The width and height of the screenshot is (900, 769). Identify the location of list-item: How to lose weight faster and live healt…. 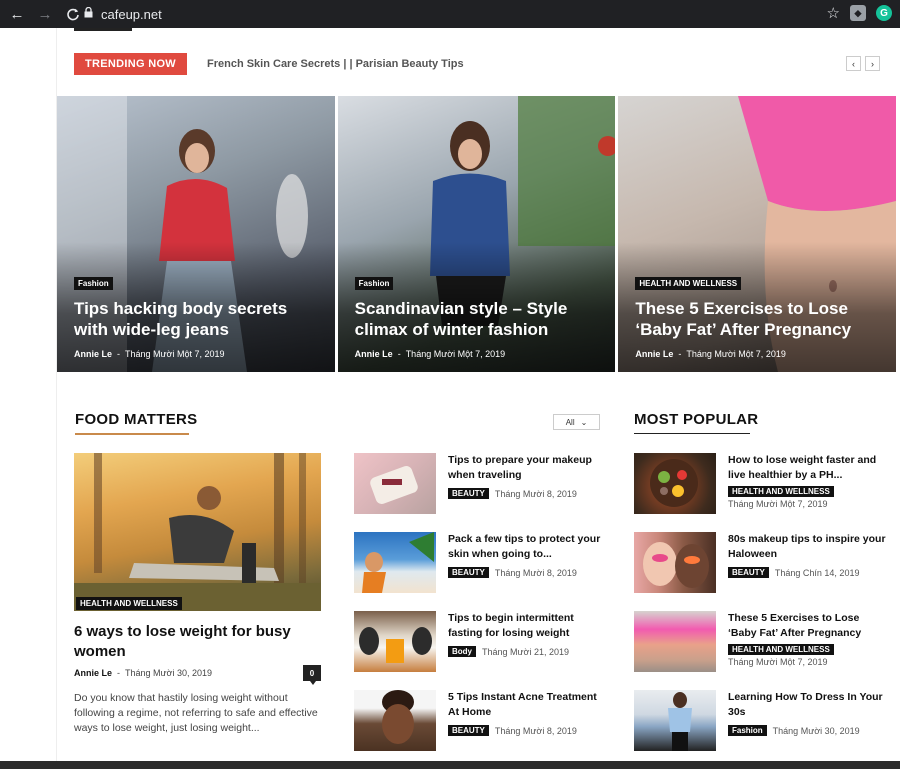
(761, 483).